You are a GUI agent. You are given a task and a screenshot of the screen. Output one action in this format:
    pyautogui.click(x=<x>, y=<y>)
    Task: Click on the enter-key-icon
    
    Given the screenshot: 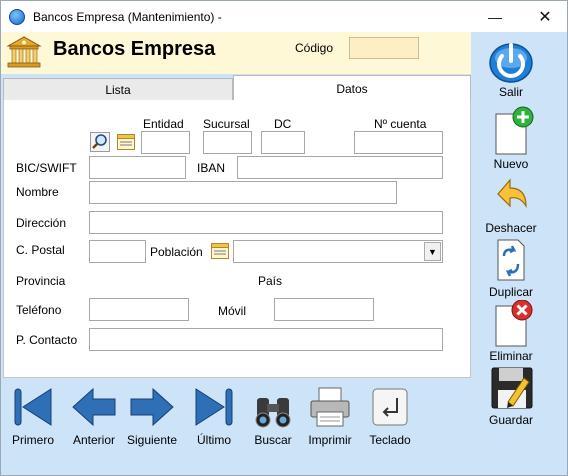 What is the action you would take?
    pyautogui.click(x=390, y=407)
    